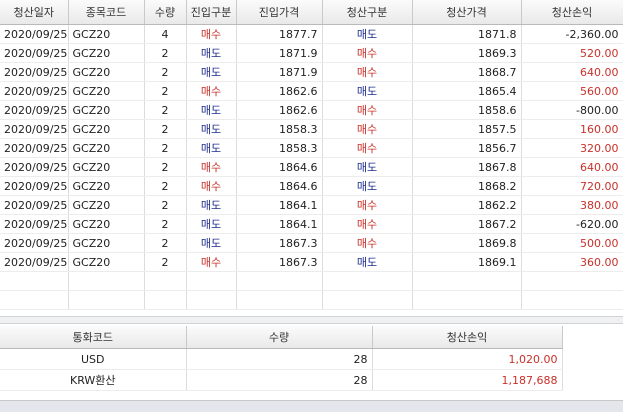 This screenshot has width=623, height=412. I want to click on col-header-close-side: 청산구분, so click(367, 12).